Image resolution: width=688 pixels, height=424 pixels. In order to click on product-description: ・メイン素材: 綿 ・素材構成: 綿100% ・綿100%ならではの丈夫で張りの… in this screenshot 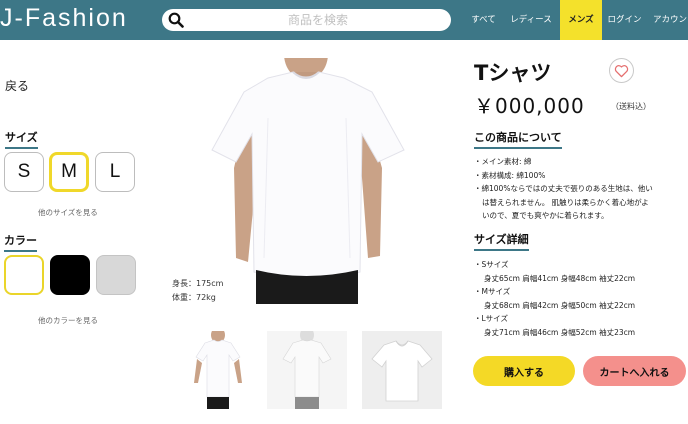, I will do `click(581, 189)`.